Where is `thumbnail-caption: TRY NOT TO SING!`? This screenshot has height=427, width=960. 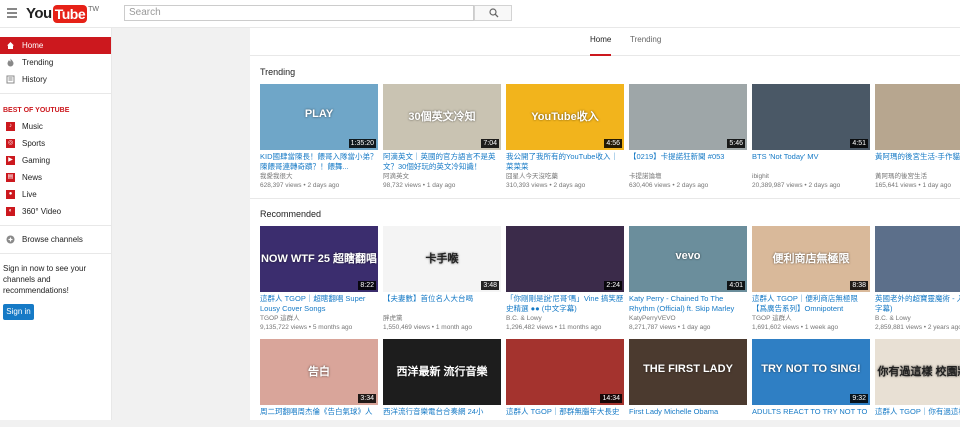 thumbnail-caption: TRY NOT TO SING! is located at coordinates (811, 369).